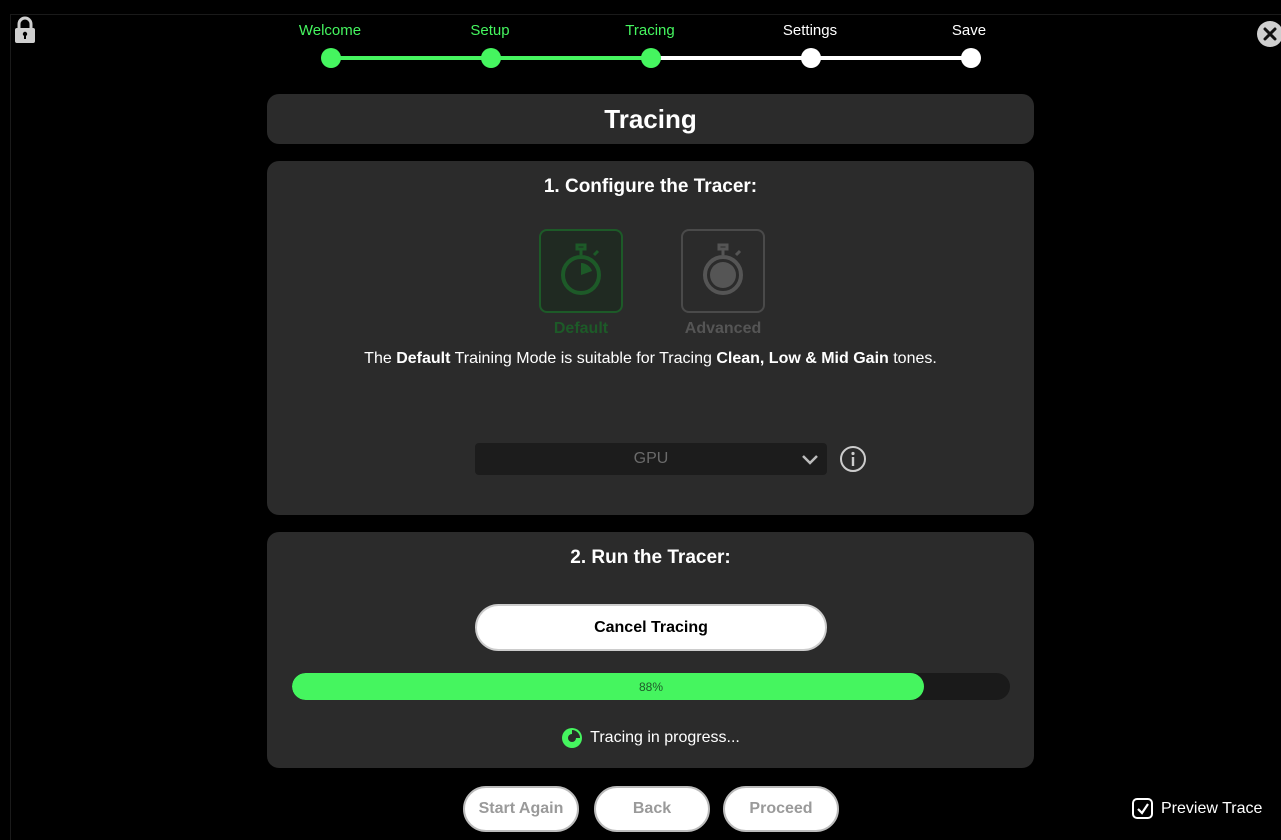 The image size is (1281, 840). I want to click on preview-checkbox, so click(1142, 808).